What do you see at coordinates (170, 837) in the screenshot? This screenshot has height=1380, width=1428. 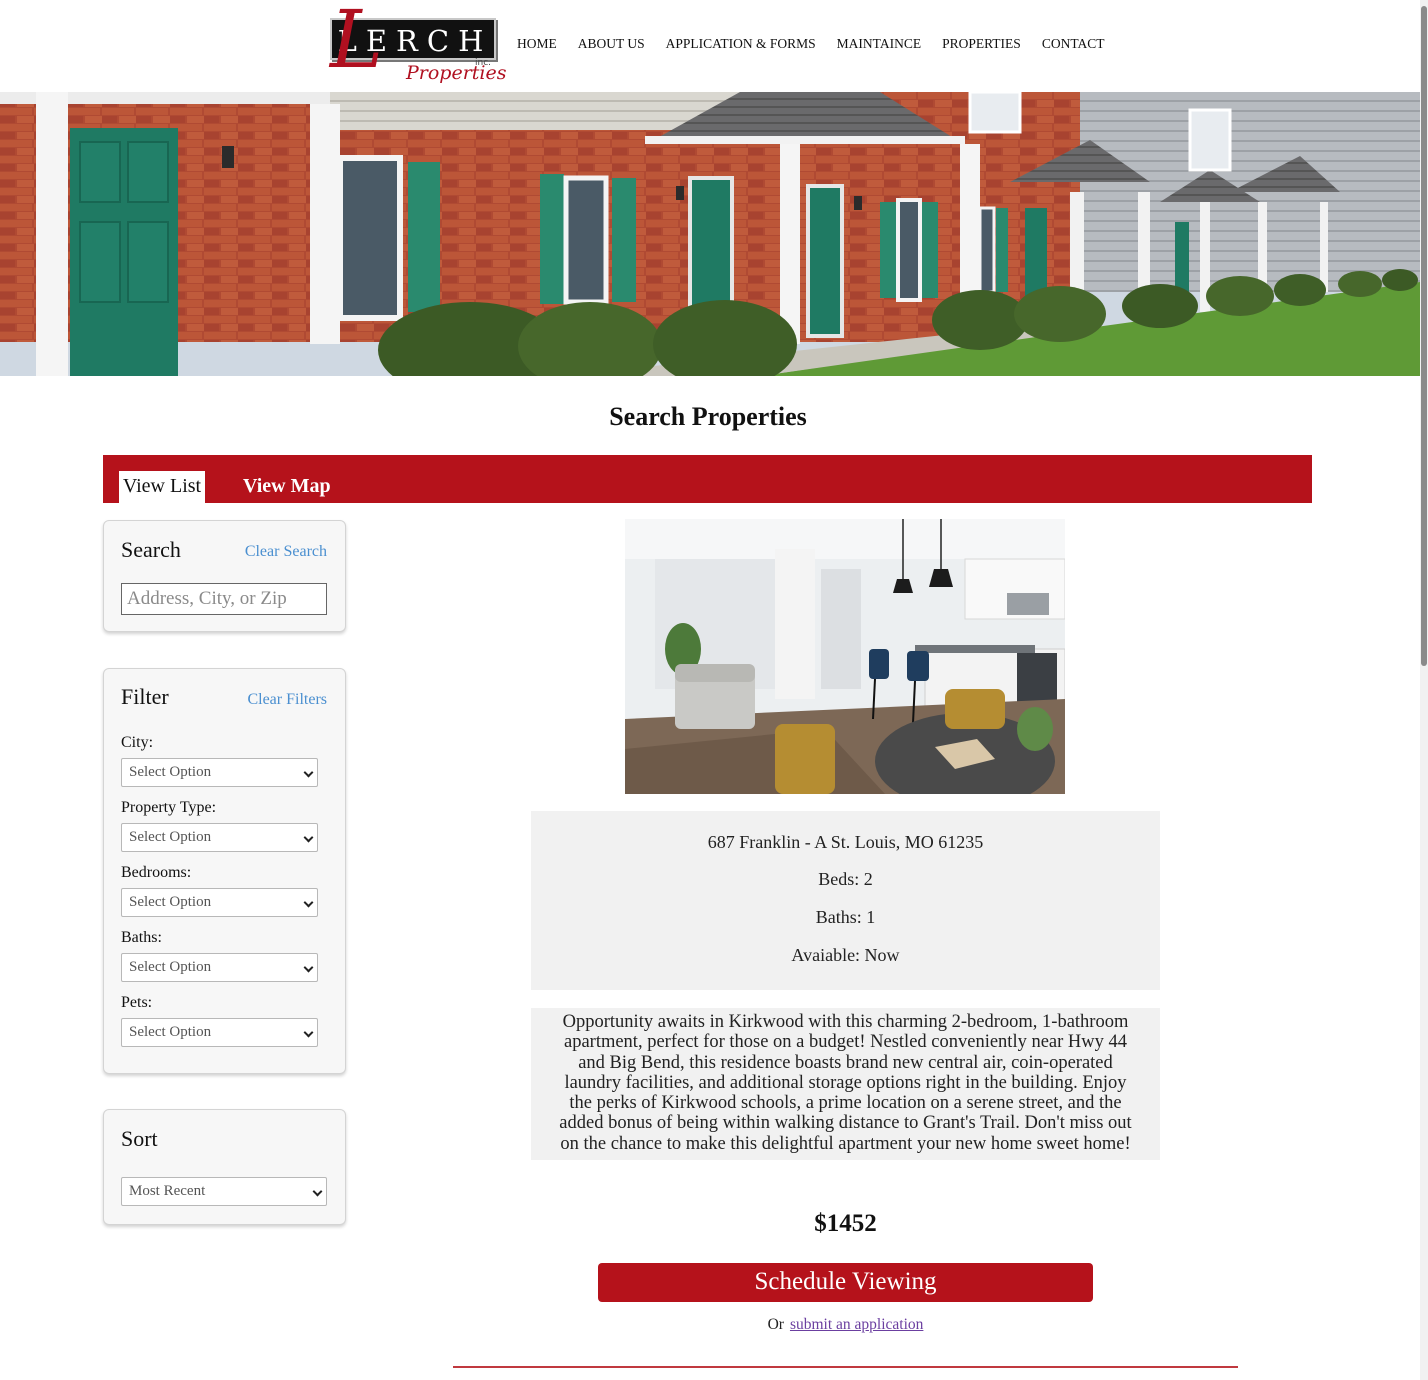 I see `property-type-select-value: Select Option` at bounding box center [170, 837].